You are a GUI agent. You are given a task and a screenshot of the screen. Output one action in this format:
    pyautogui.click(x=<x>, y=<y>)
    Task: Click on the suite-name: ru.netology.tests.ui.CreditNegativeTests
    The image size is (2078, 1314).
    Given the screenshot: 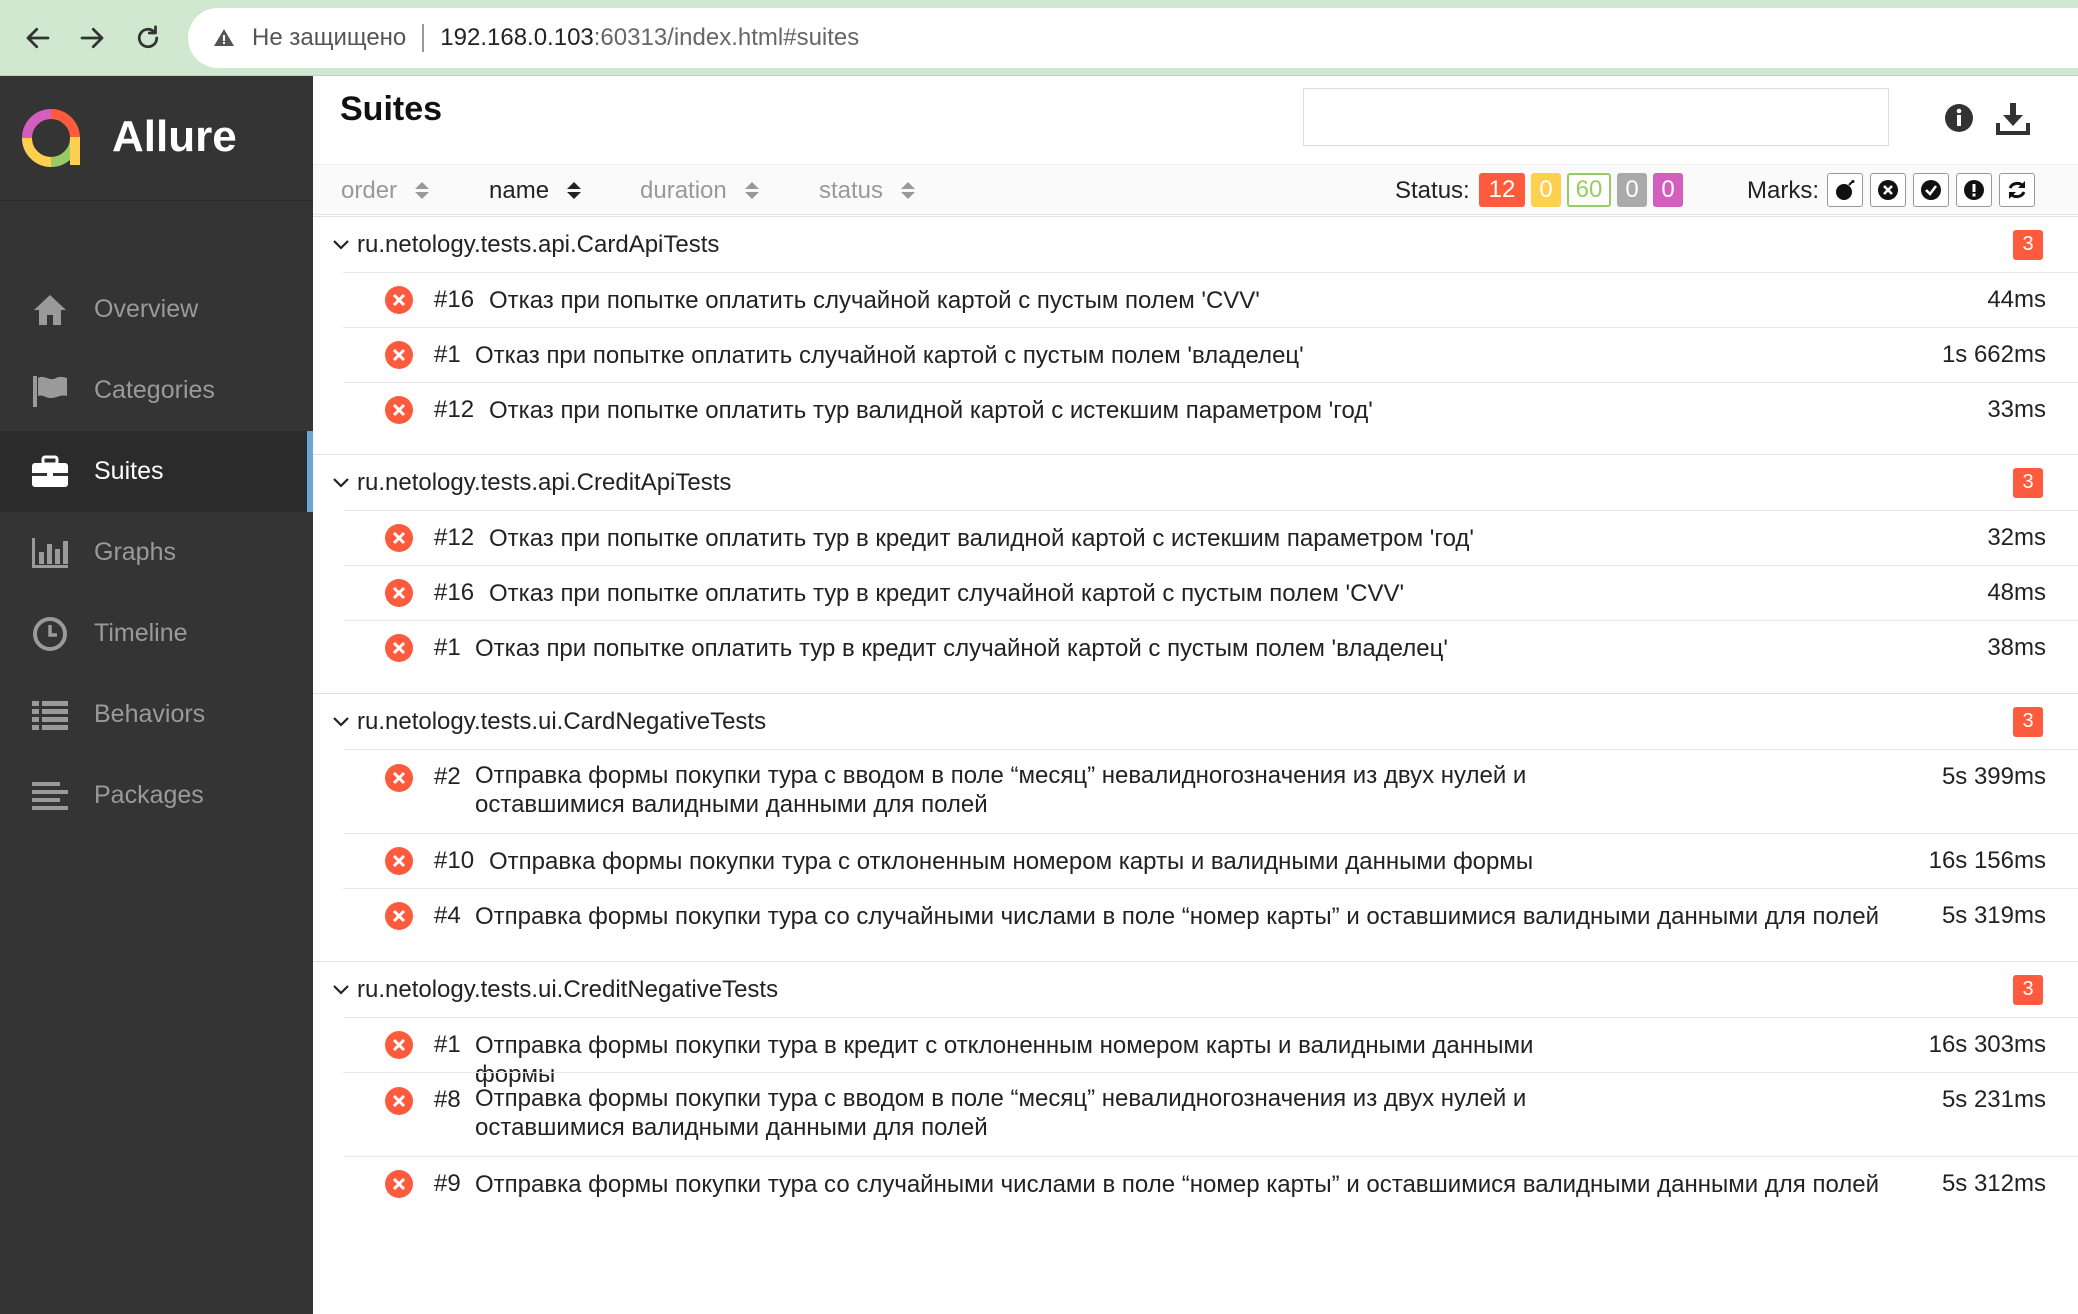 What is the action you would take?
    pyautogui.click(x=568, y=989)
    